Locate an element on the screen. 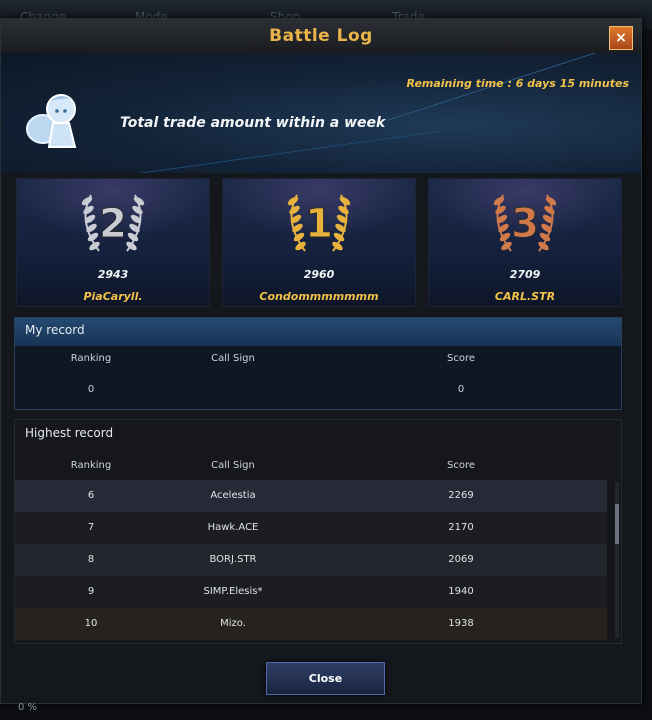 The image size is (652, 720). podium-score: 2709 is located at coordinates (525, 274).